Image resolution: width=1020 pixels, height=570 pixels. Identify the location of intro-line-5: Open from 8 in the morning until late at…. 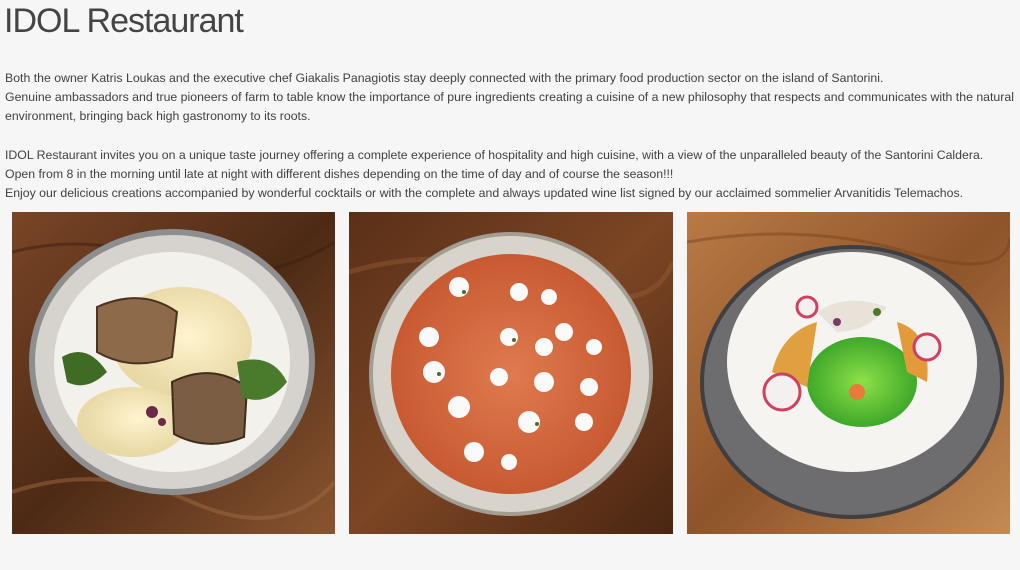
(339, 174).